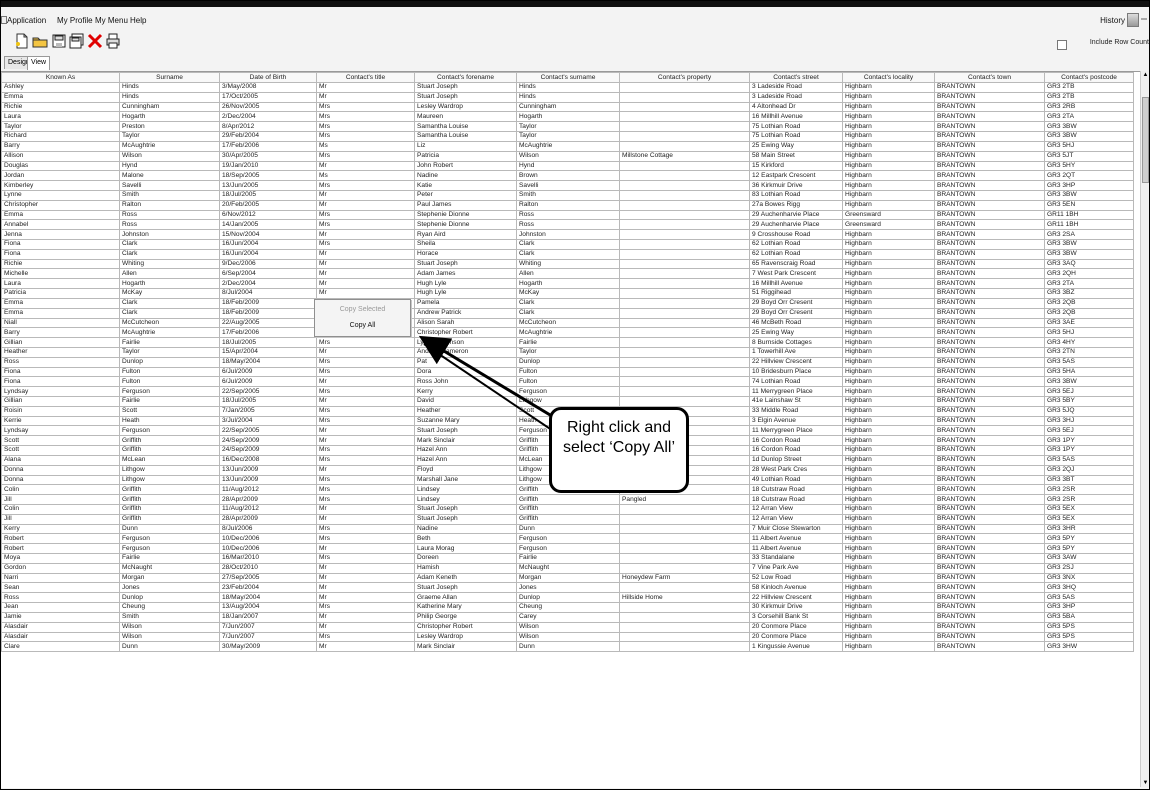  What do you see at coordinates (796, 490) in the screenshot?
I see `table-cell: 18 Cutstraw Road` at bounding box center [796, 490].